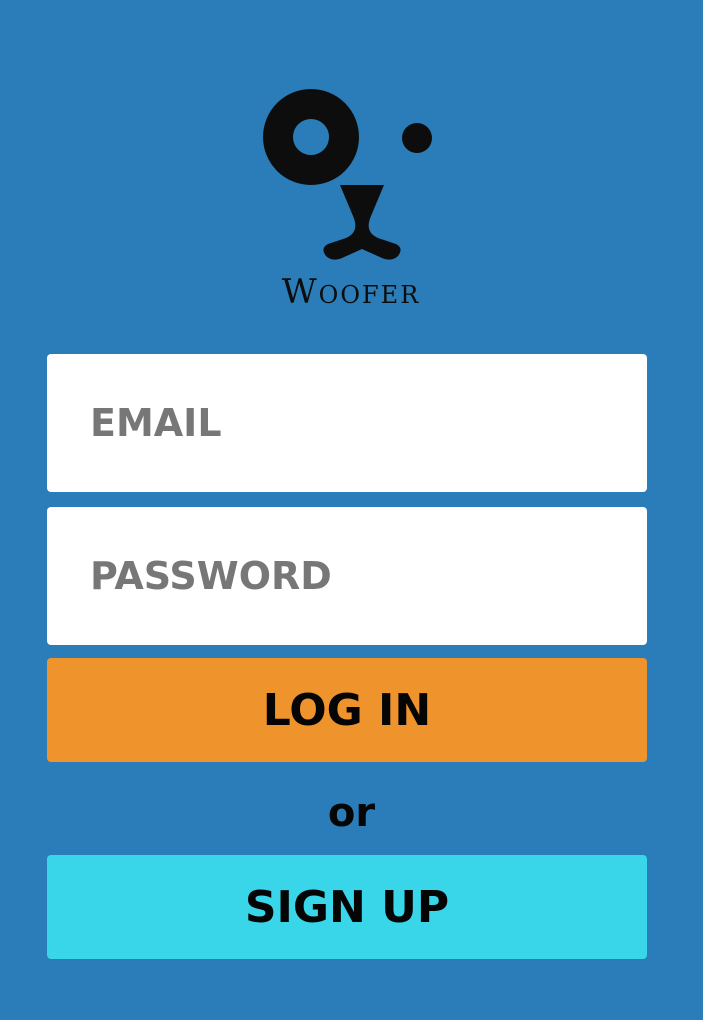 Image resolution: width=703 pixels, height=1020 pixels. I want to click on email-field, so click(347, 423).